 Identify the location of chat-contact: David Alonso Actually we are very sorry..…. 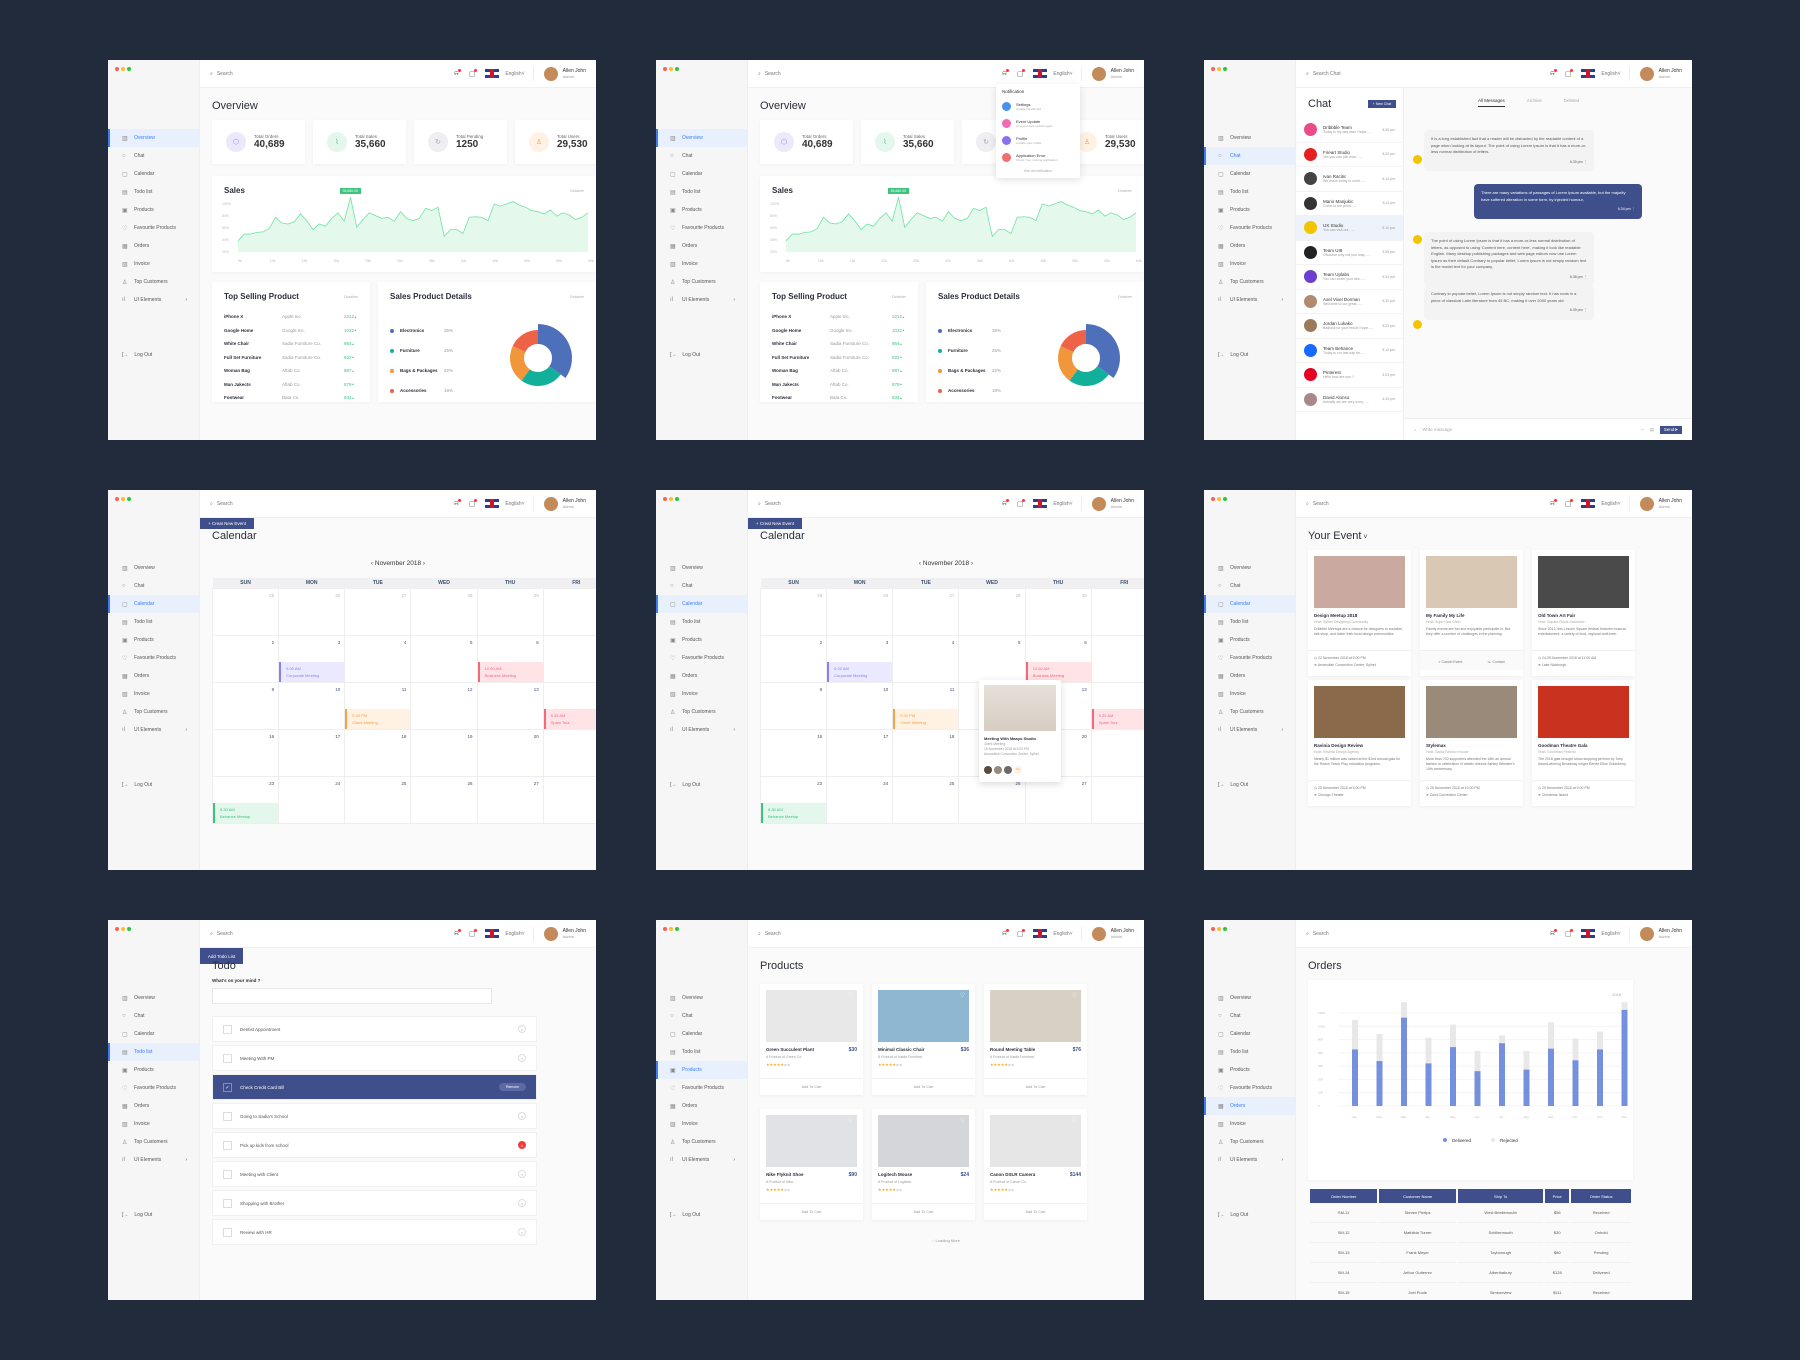
(1349, 400).